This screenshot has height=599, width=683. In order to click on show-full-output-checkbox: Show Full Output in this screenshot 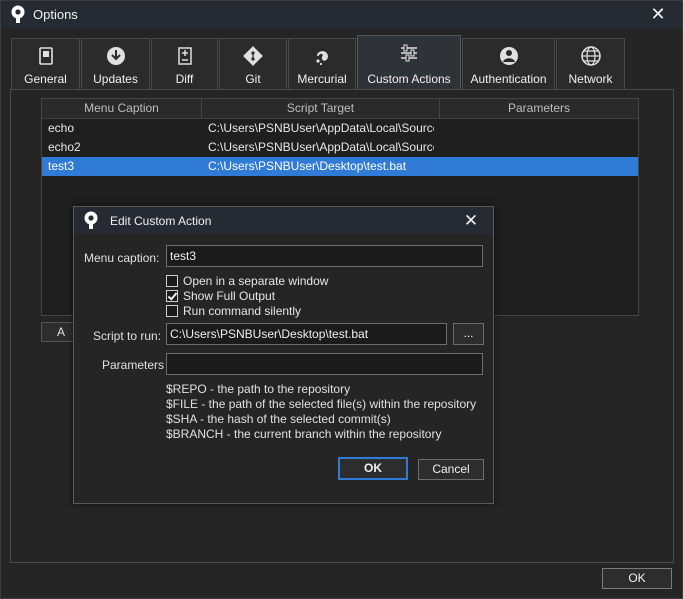, I will do `click(220, 296)`.